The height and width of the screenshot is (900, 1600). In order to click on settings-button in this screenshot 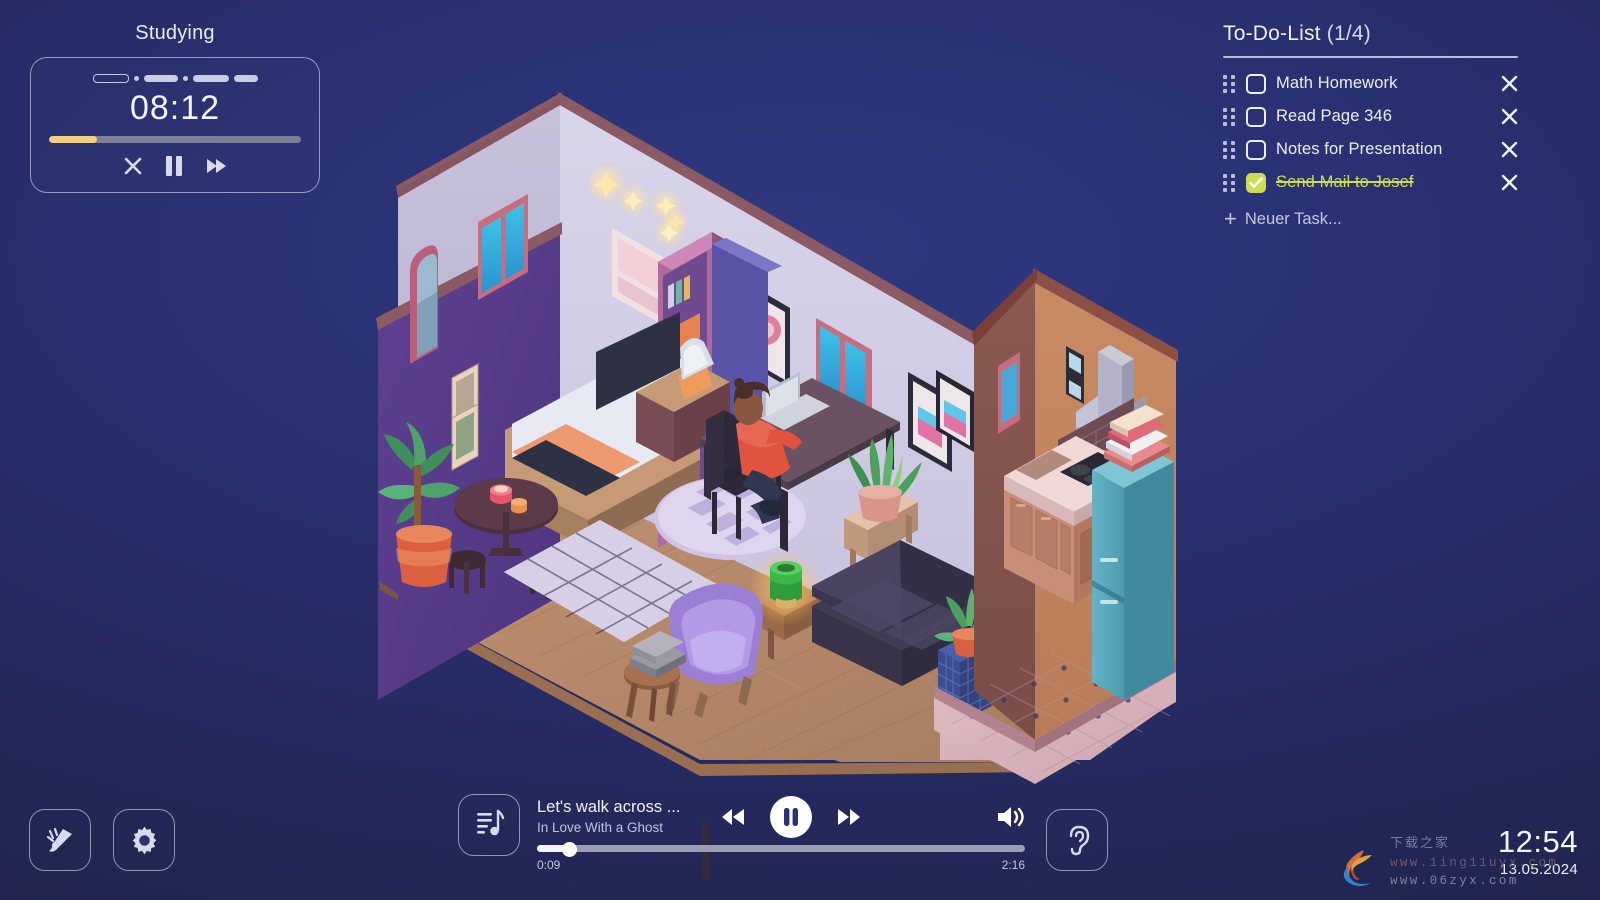, I will do `click(144, 840)`.